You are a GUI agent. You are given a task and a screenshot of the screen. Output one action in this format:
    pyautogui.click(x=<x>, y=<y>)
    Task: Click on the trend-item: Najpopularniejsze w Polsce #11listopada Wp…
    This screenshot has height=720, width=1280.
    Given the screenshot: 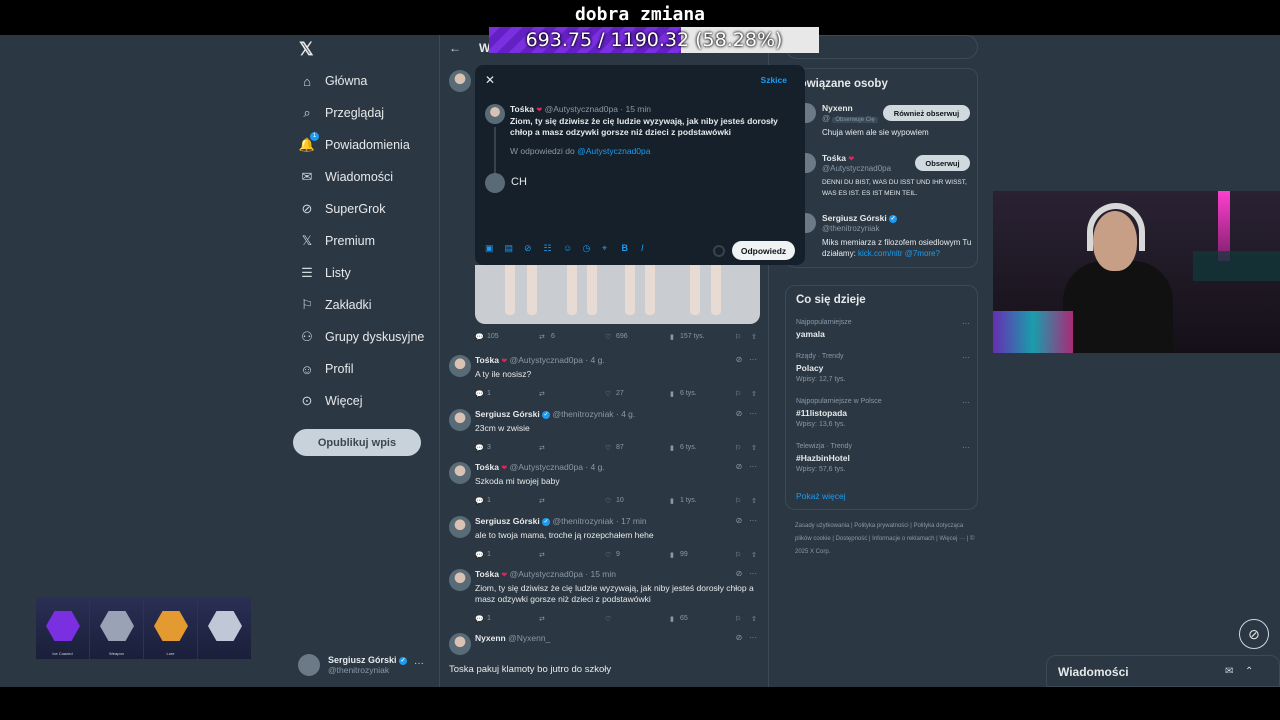 What is the action you would take?
    pyautogui.click(x=886, y=413)
    